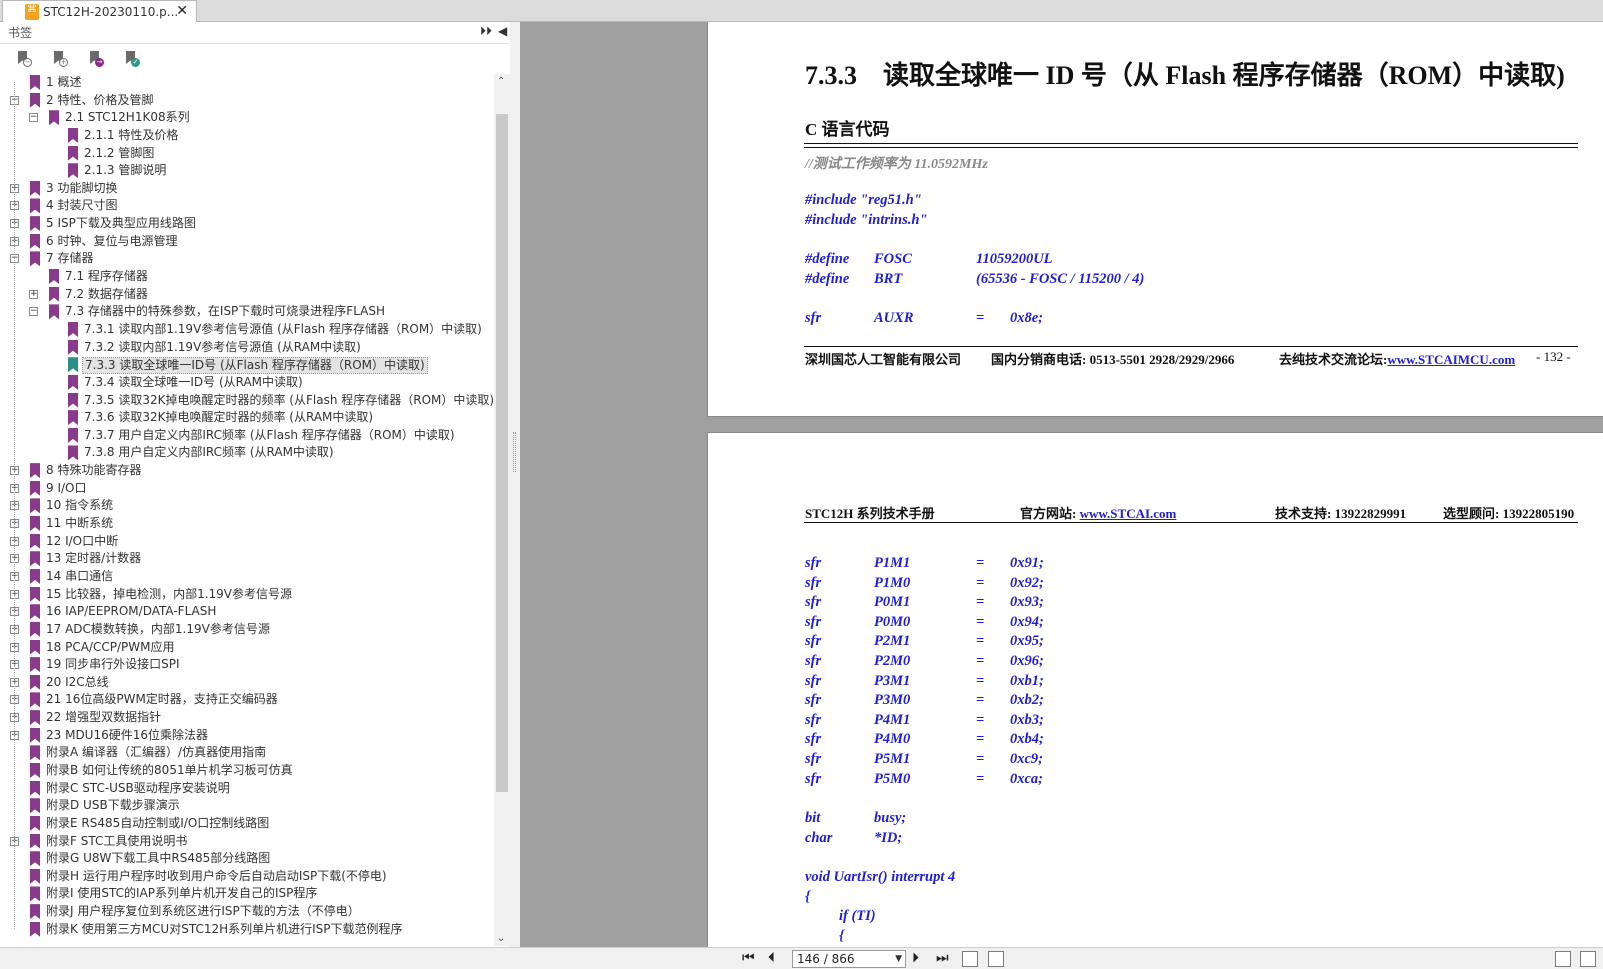  What do you see at coordinates (892, 778) in the screenshot?
I see `code-sfr-name: P5M0` at bounding box center [892, 778].